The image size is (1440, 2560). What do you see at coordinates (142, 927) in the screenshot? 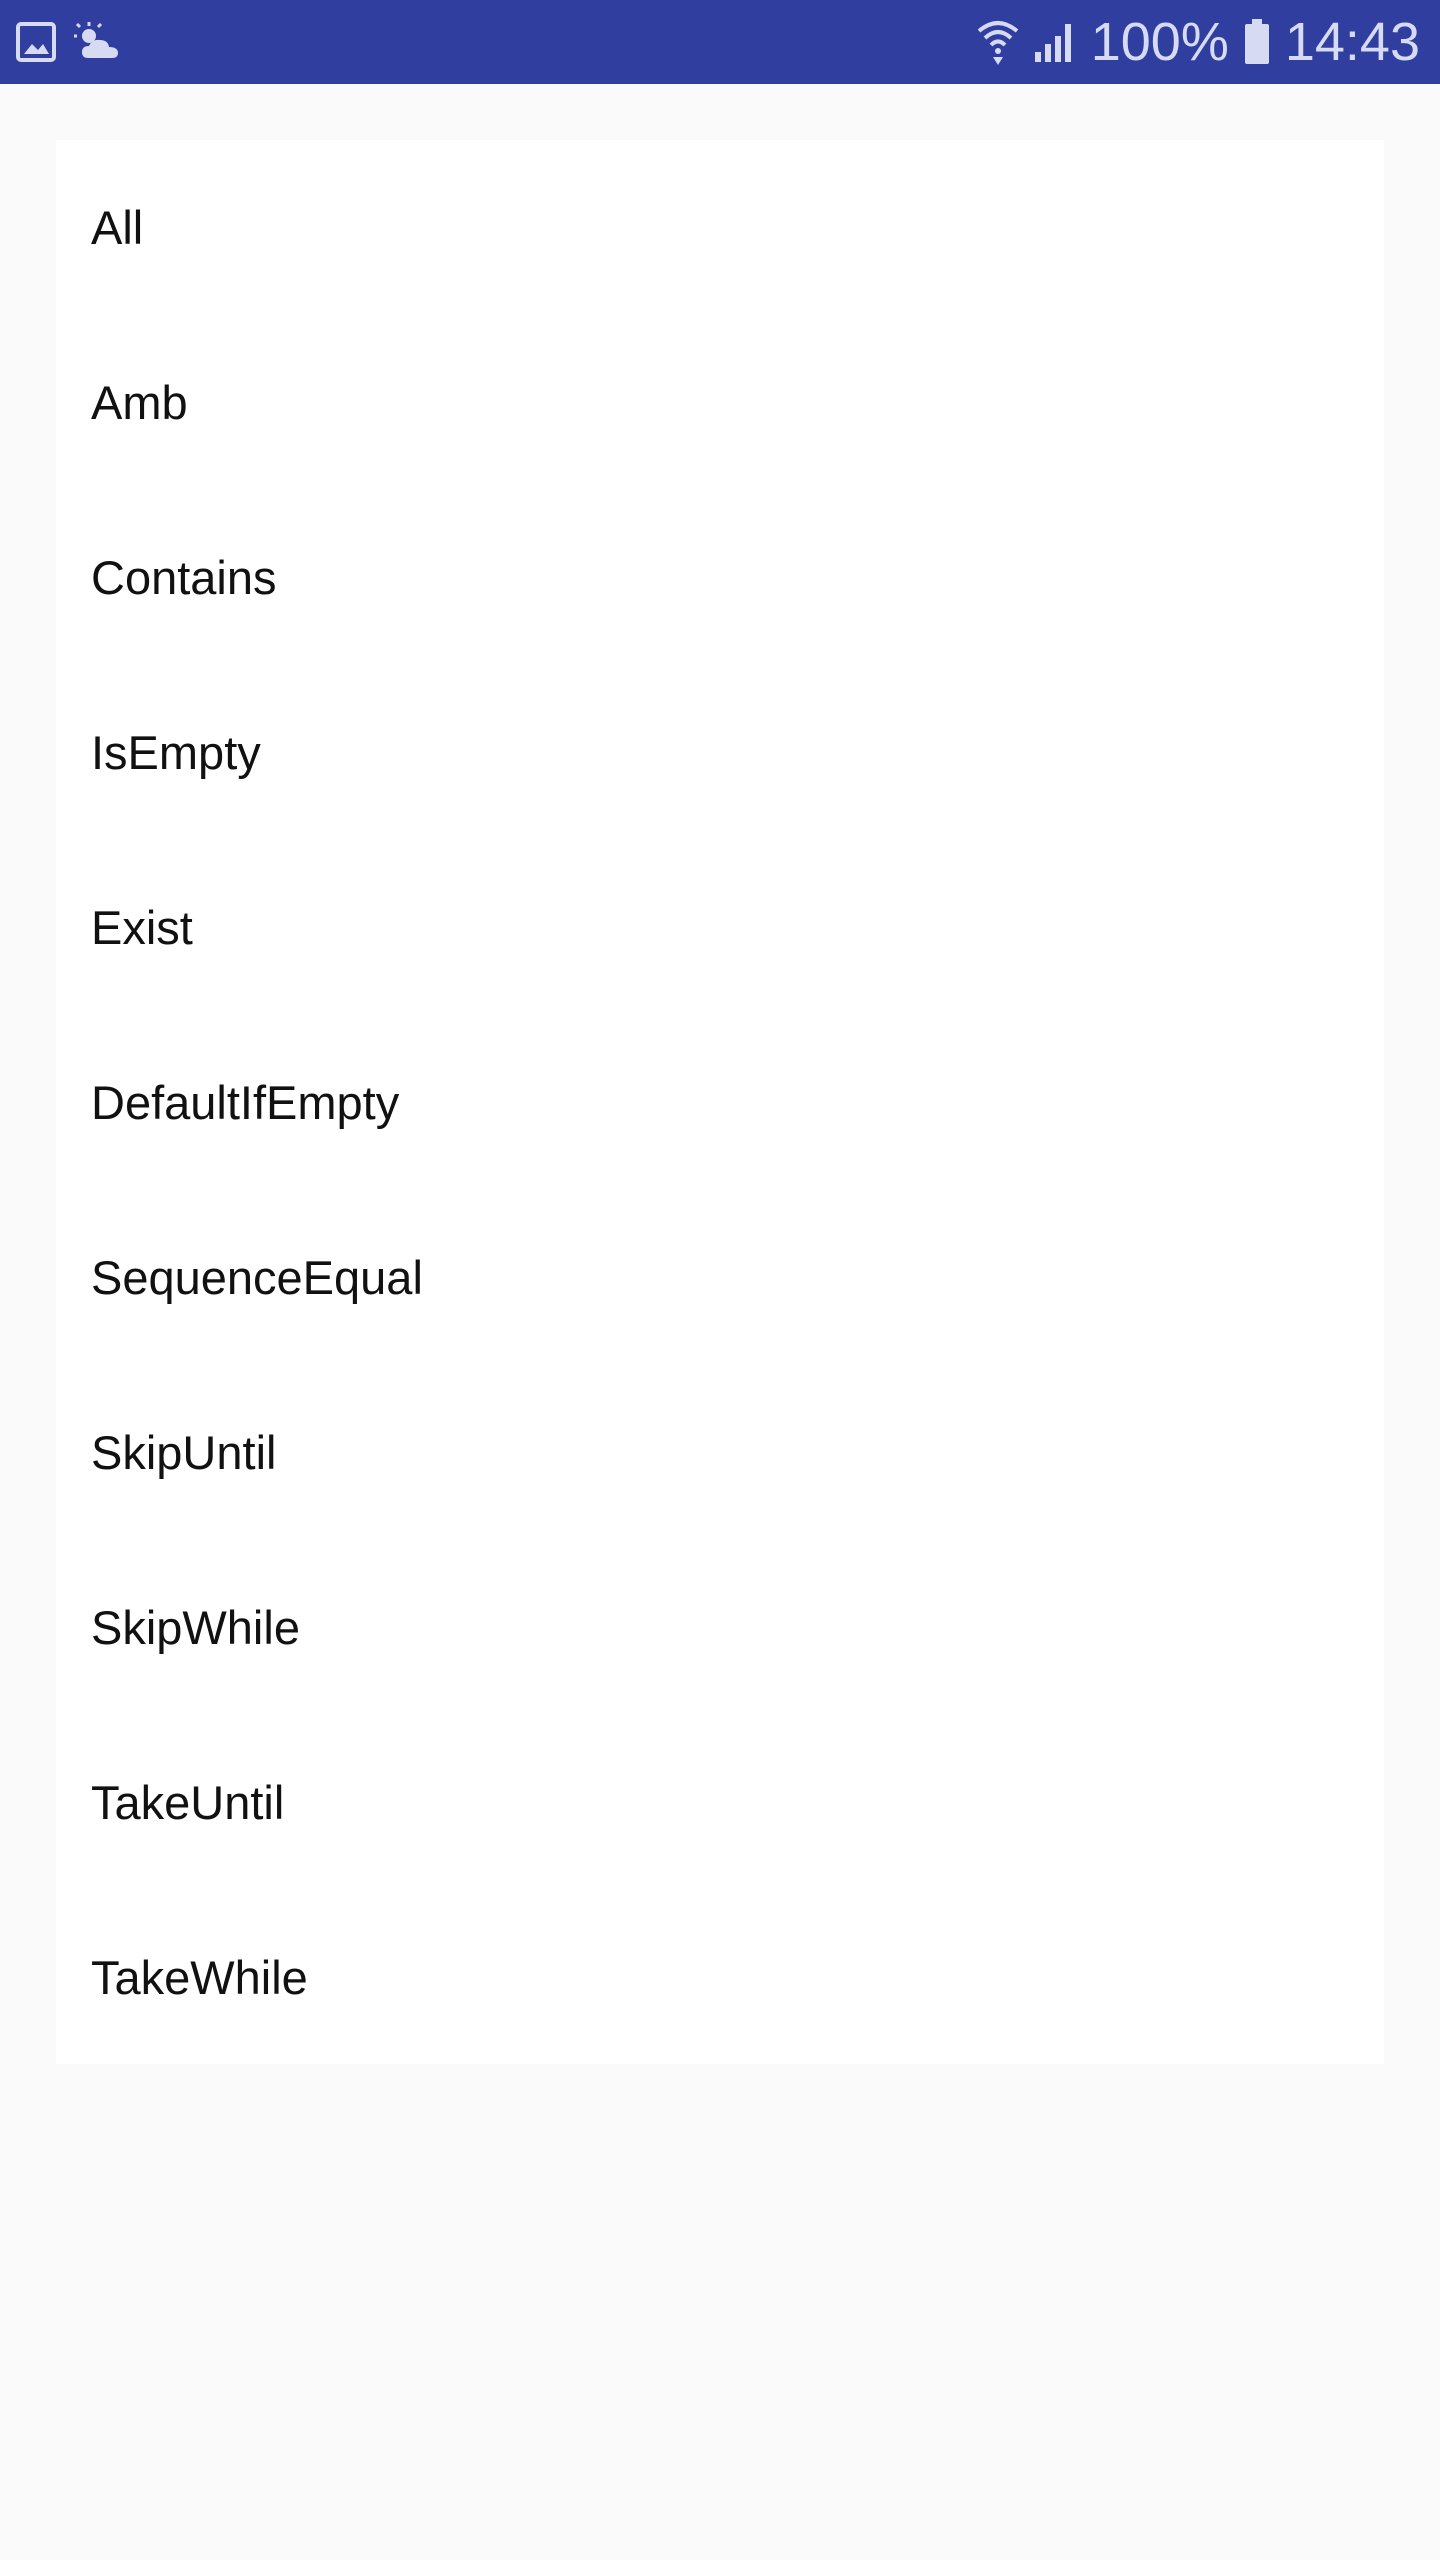
I see `list-item-label: Exist` at bounding box center [142, 927].